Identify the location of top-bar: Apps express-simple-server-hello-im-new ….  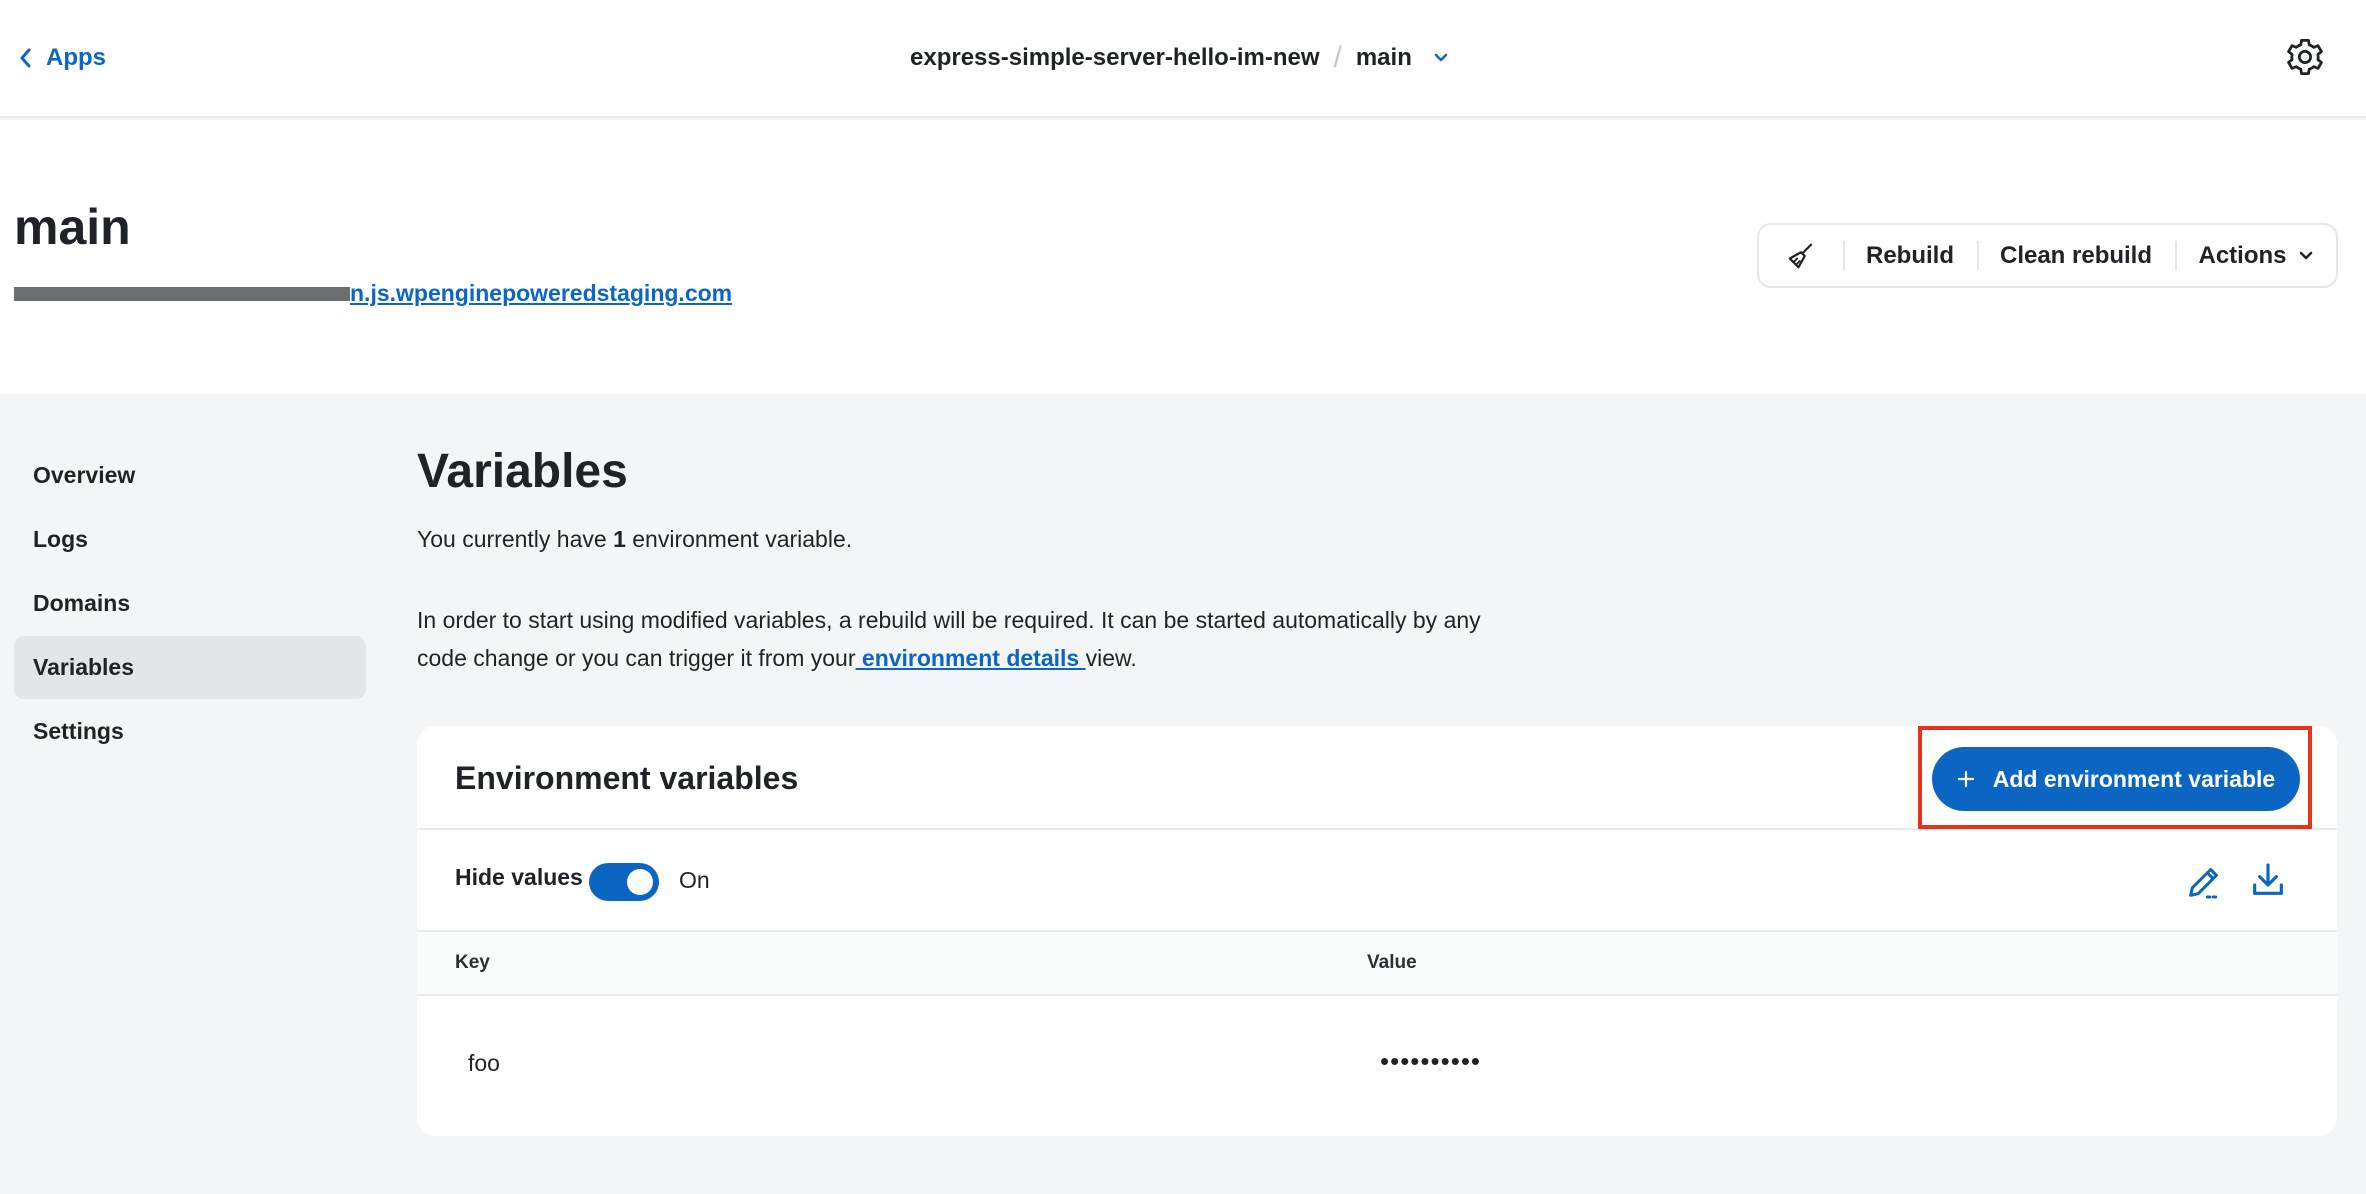
(1183, 59).